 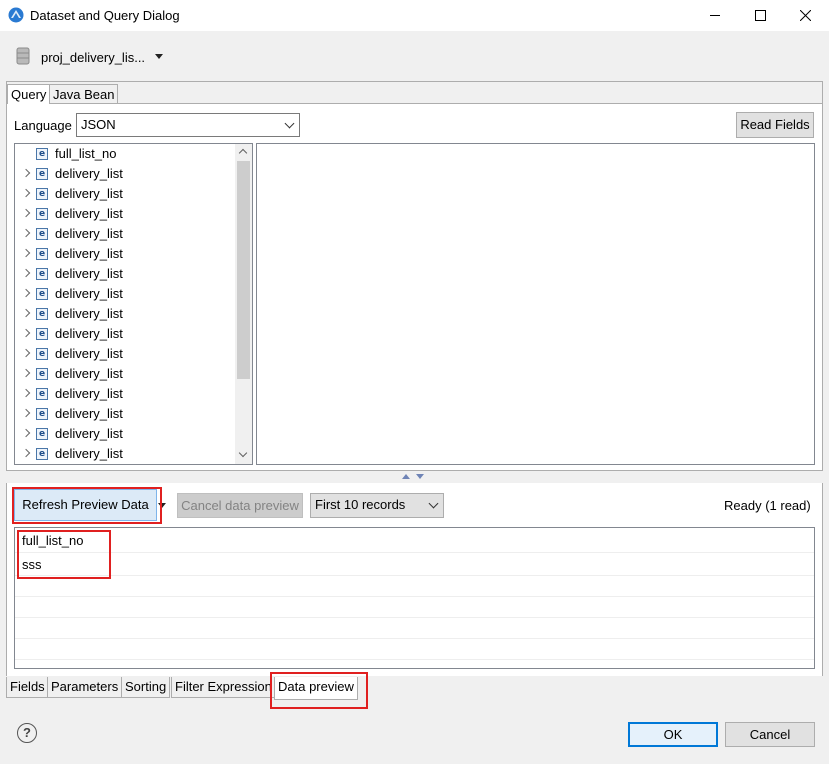 What do you see at coordinates (420, 476) in the screenshot?
I see `sash-down-icon` at bounding box center [420, 476].